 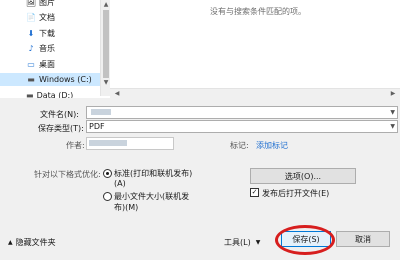 I want to click on nav-item-label: 下载, so click(x=47, y=33).